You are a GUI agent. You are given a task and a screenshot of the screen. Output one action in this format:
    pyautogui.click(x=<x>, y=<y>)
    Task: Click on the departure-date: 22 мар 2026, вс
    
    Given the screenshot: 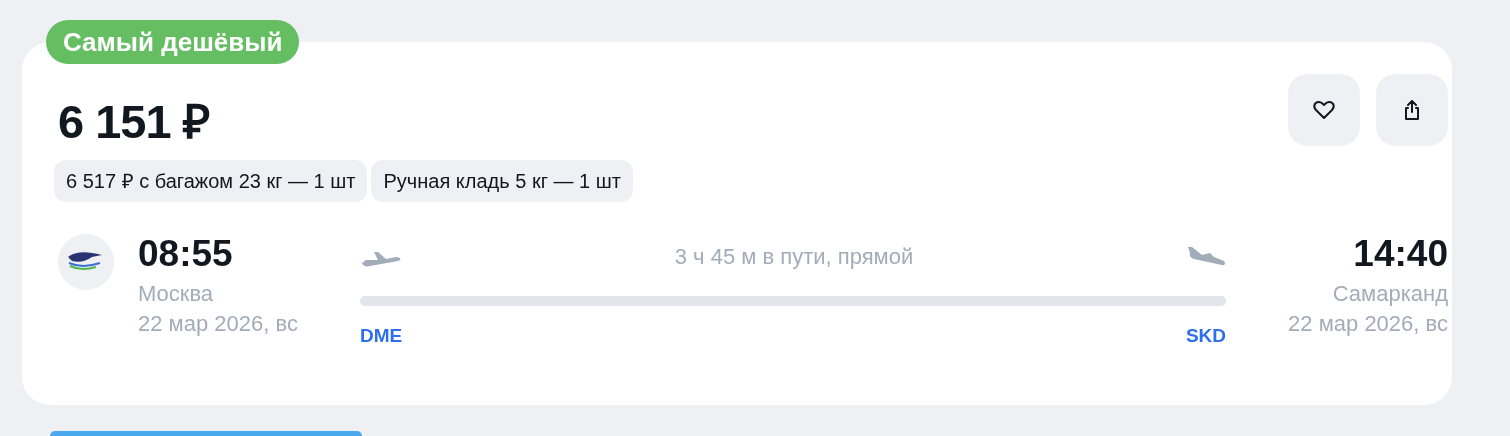 What is the action you would take?
    pyautogui.click(x=218, y=324)
    